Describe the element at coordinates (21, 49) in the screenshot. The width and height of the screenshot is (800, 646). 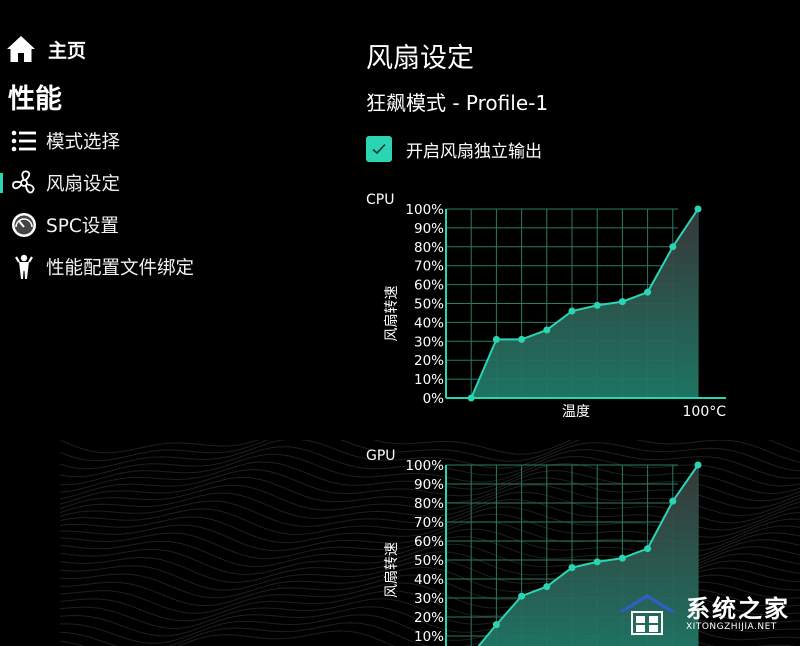
I see `home-icon` at that location.